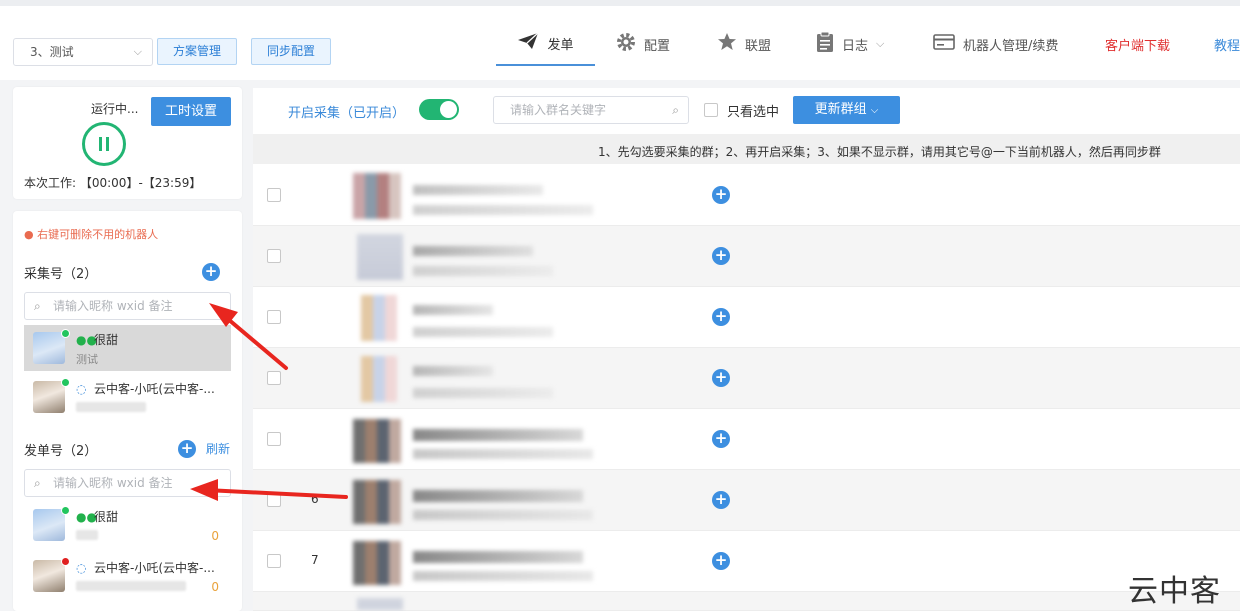 This screenshot has height=611, width=1240. Describe the element at coordinates (104, 144) in the screenshot. I see `pause-icon` at that location.